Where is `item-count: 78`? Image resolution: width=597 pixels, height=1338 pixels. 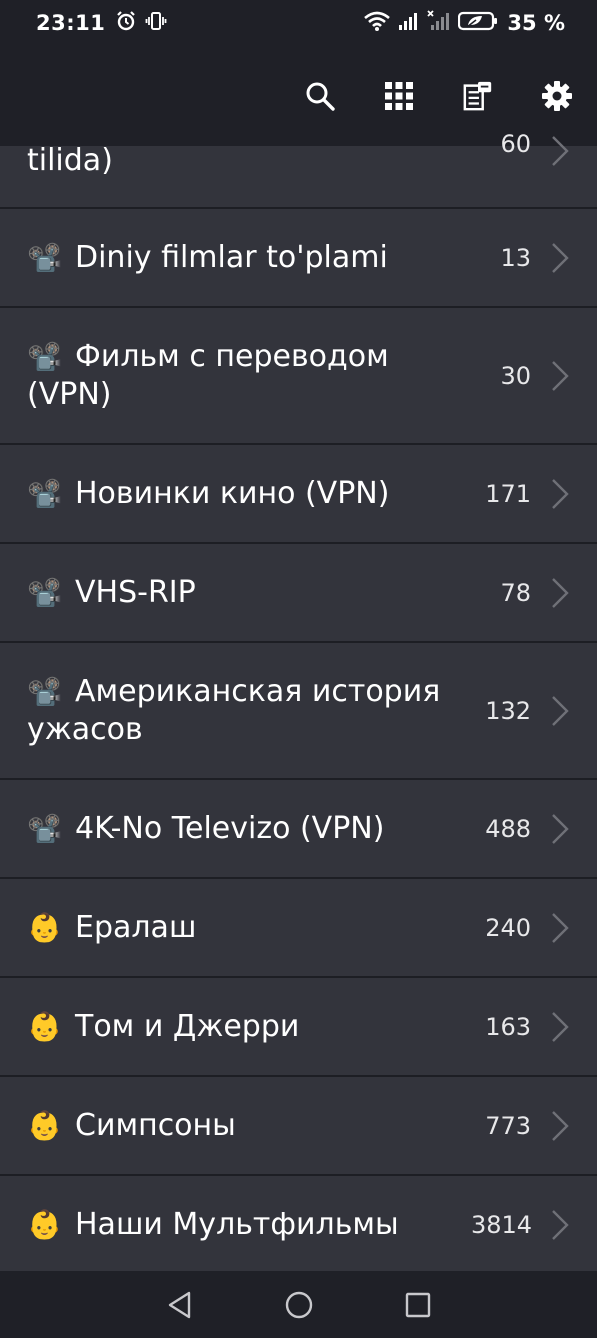
item-count: 78 is located at coordinates (515, 592).